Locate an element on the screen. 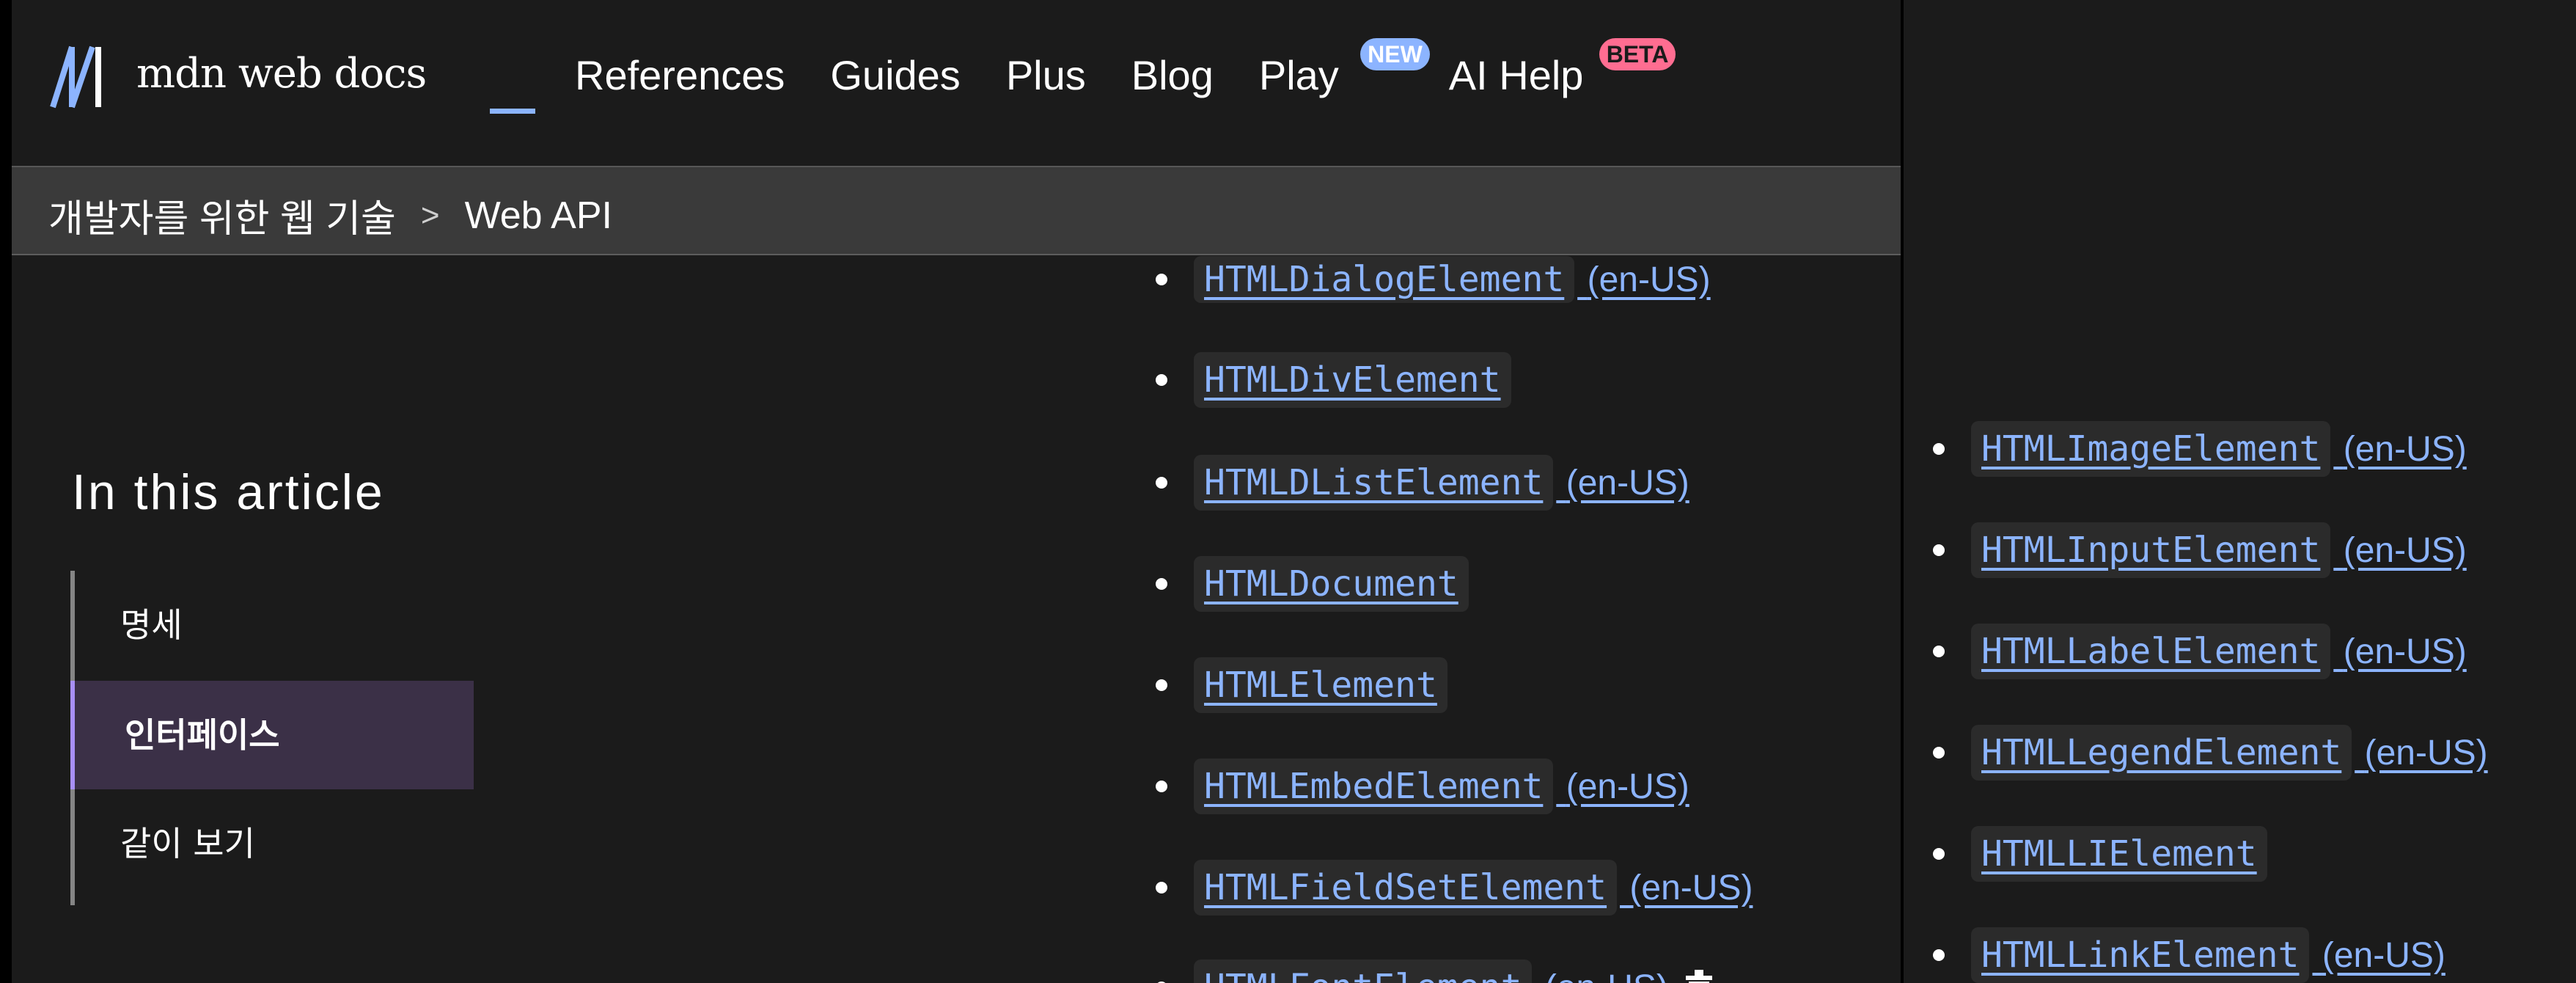 The image size is (2576, 983). list-item: HTMLFontElement (en-US) is located at coordinates (1436, 971).